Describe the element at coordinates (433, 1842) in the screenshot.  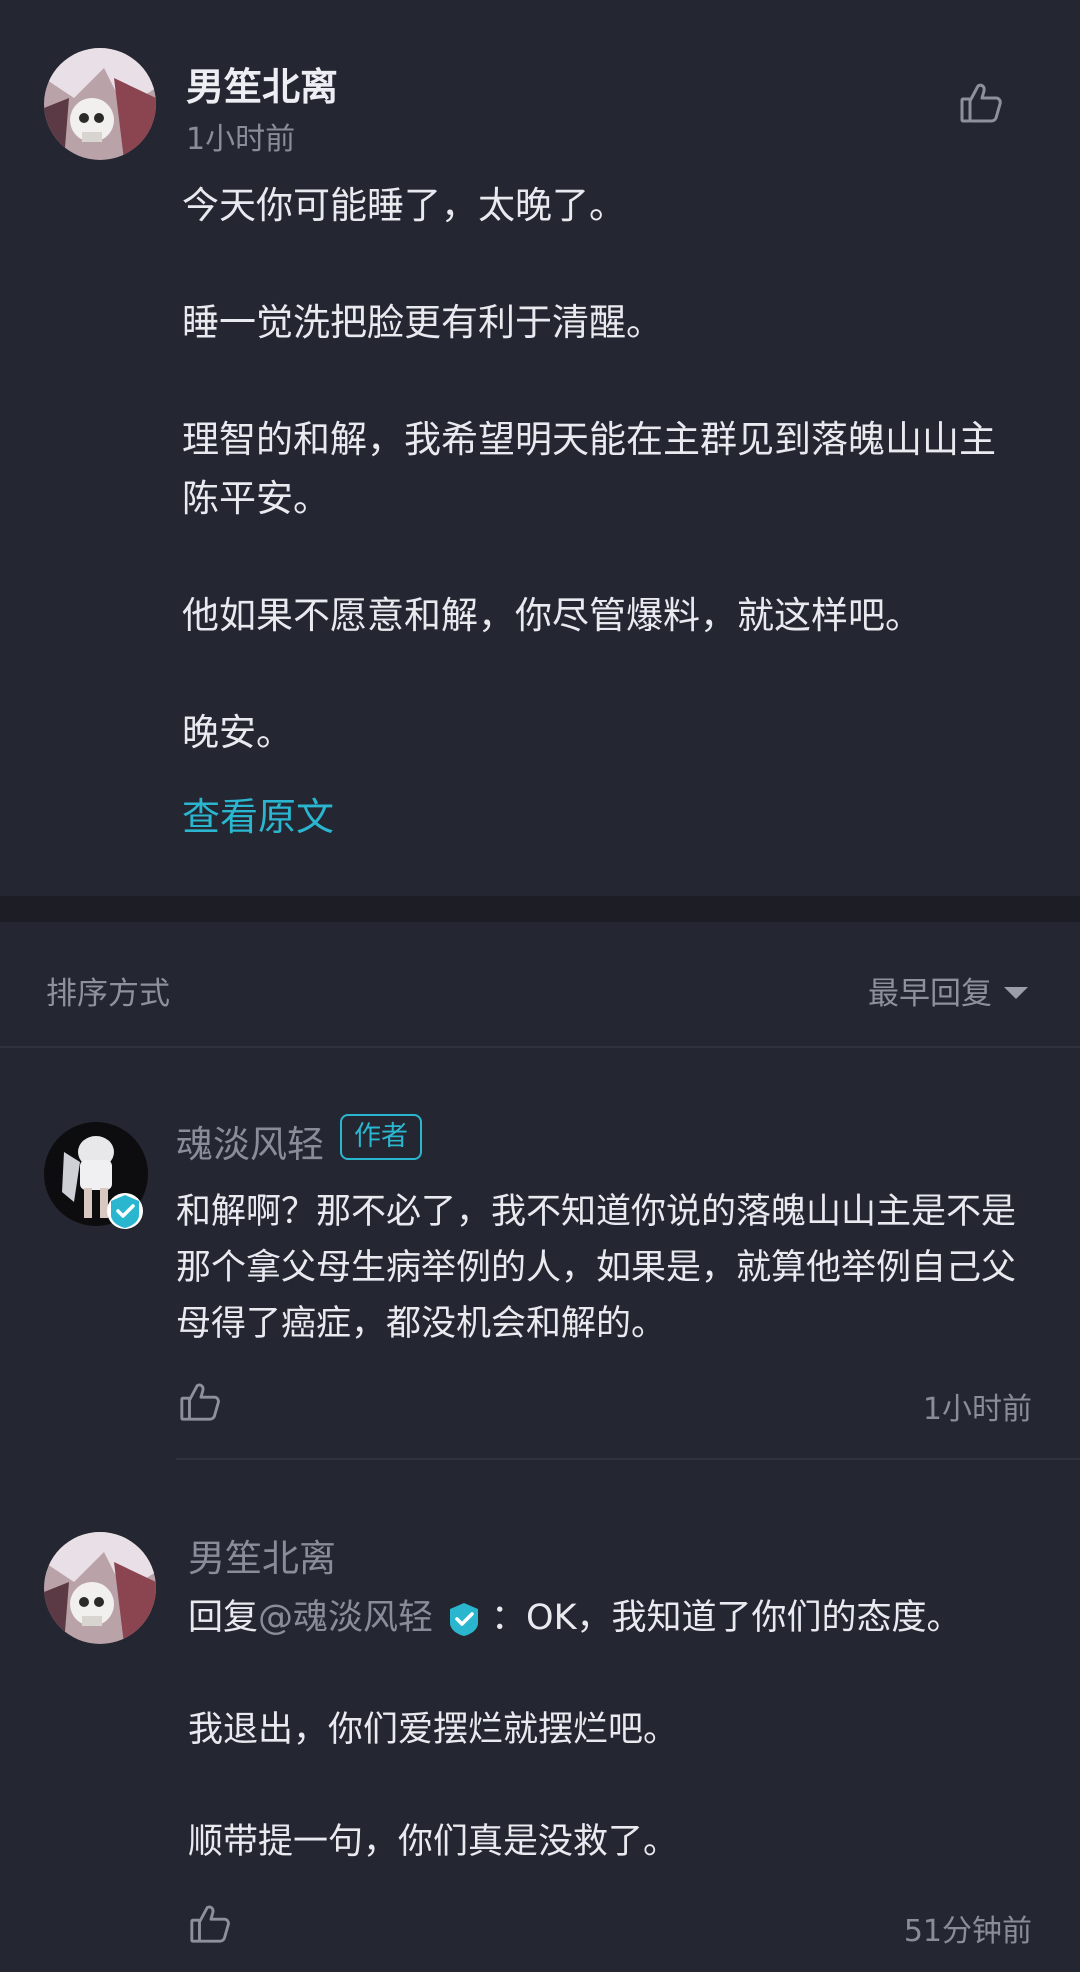
I see `paragraph: 顺带提一句，你们真是没救了。` at that location.